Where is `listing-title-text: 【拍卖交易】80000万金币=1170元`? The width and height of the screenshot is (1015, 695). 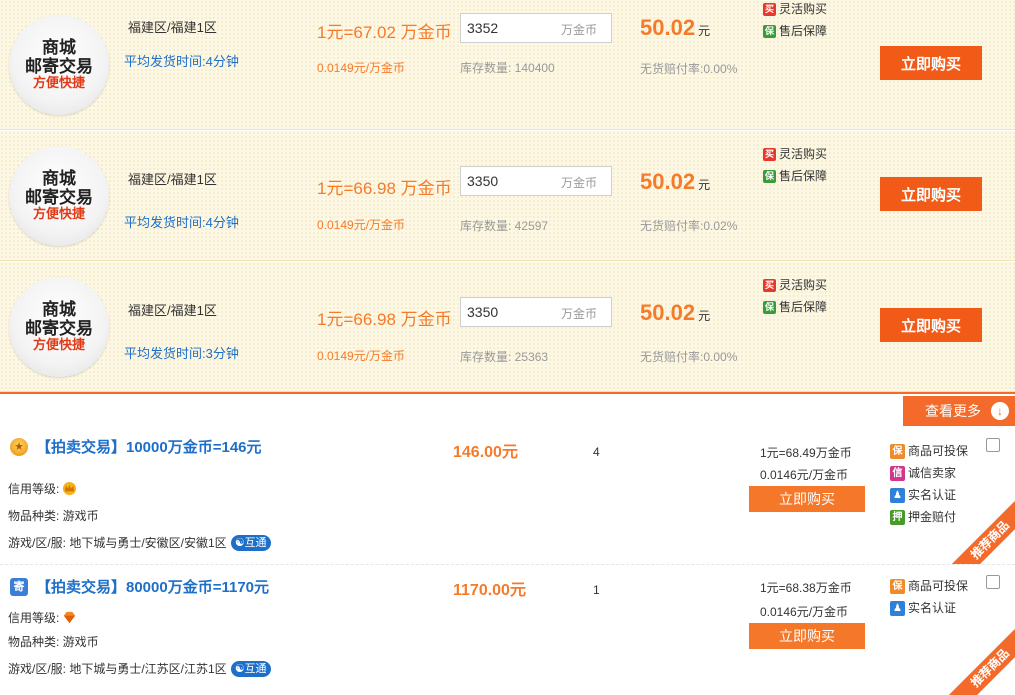
listing-title-text: 【拍卖交易】80000万金币=1170元 is located at coordinates (152, 586).